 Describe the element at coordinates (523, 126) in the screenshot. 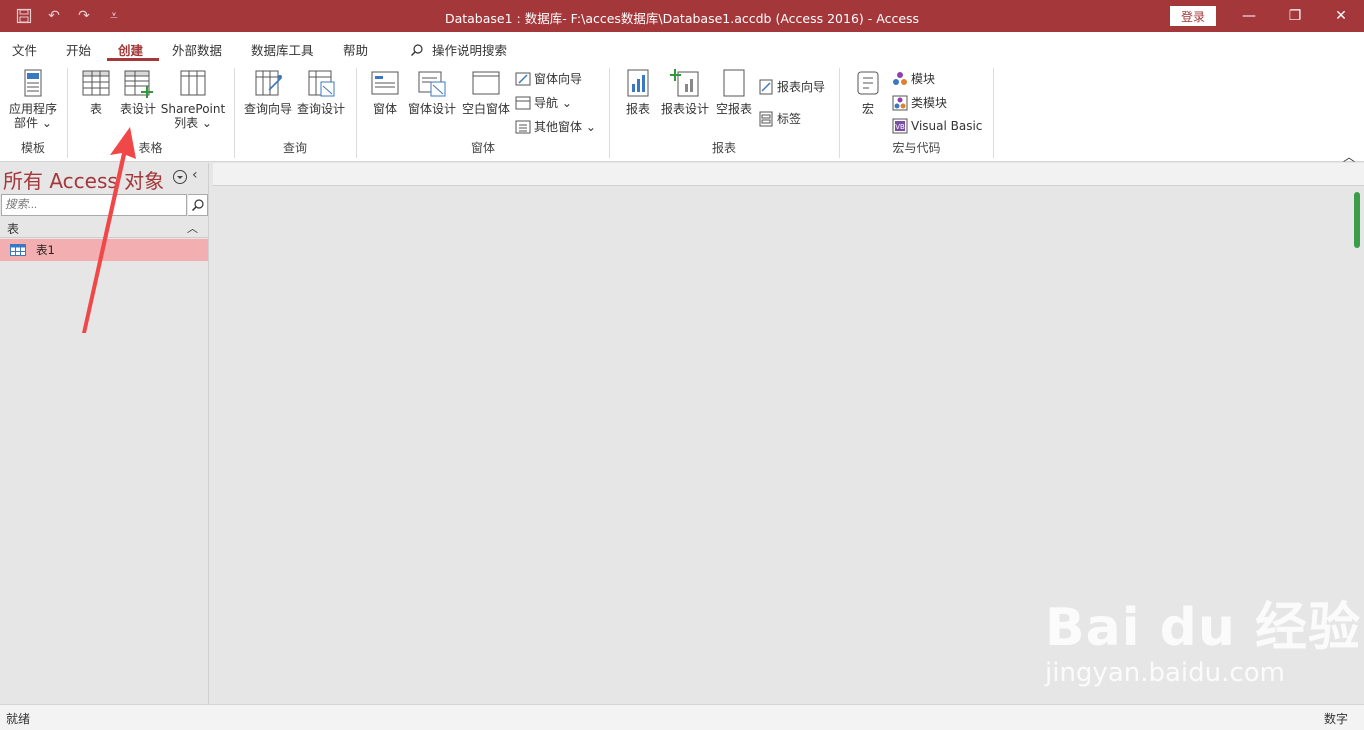

I see `more-forms-icon` at that location.